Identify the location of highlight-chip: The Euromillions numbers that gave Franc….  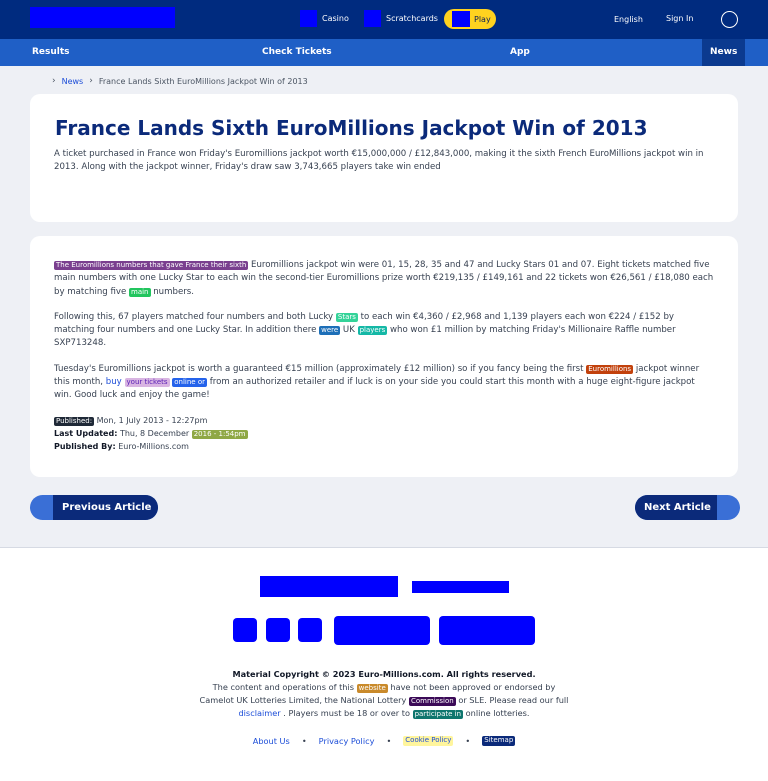
(151, 265).